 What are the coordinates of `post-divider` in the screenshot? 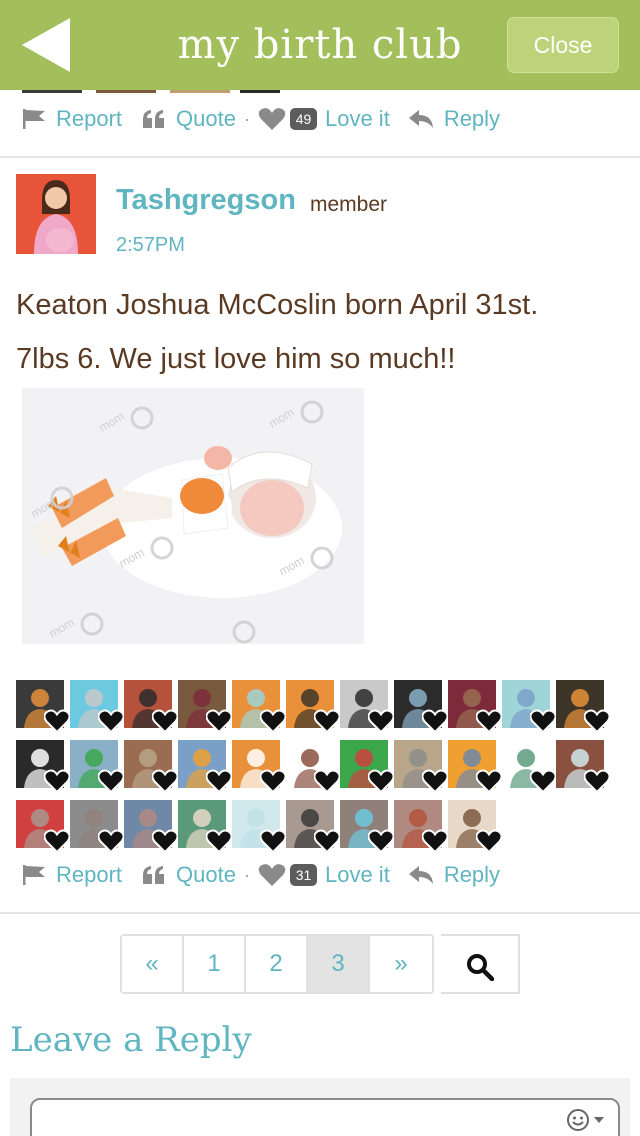 It's located at (320, 157).